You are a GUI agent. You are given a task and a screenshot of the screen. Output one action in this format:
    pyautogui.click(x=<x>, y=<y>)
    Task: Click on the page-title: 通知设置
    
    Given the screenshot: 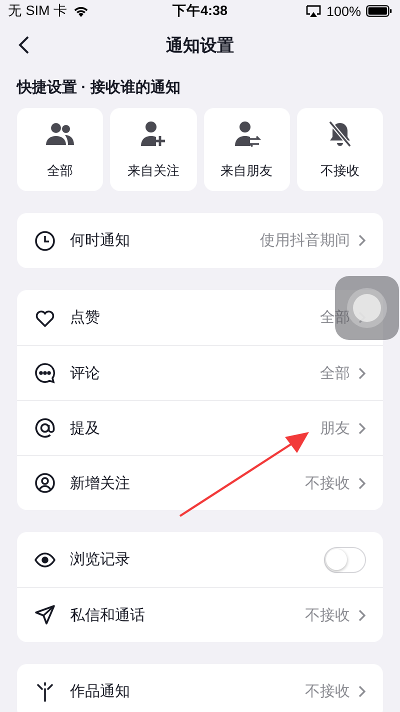 What is the action you would take?
    pyautogui.click(x=200, y=45)
    